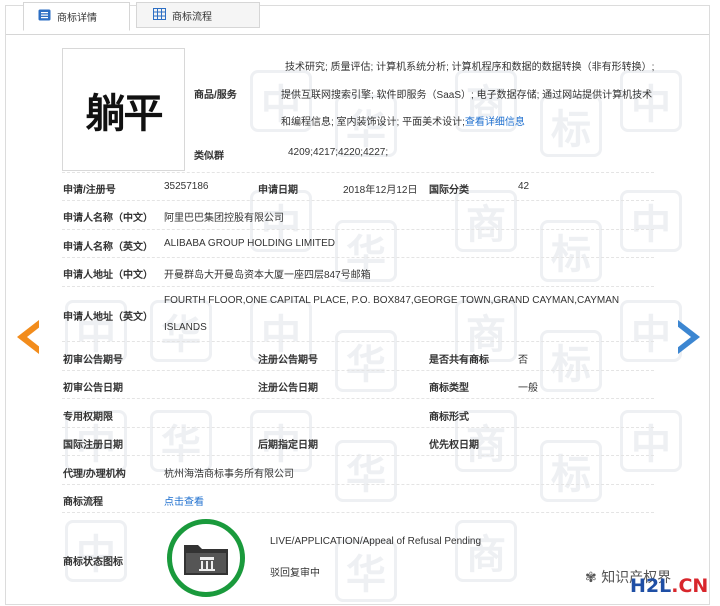 This screenshot has width=720, height=606. I want to click on apply-date-value: 2018年12月12日, so click(380, 190).